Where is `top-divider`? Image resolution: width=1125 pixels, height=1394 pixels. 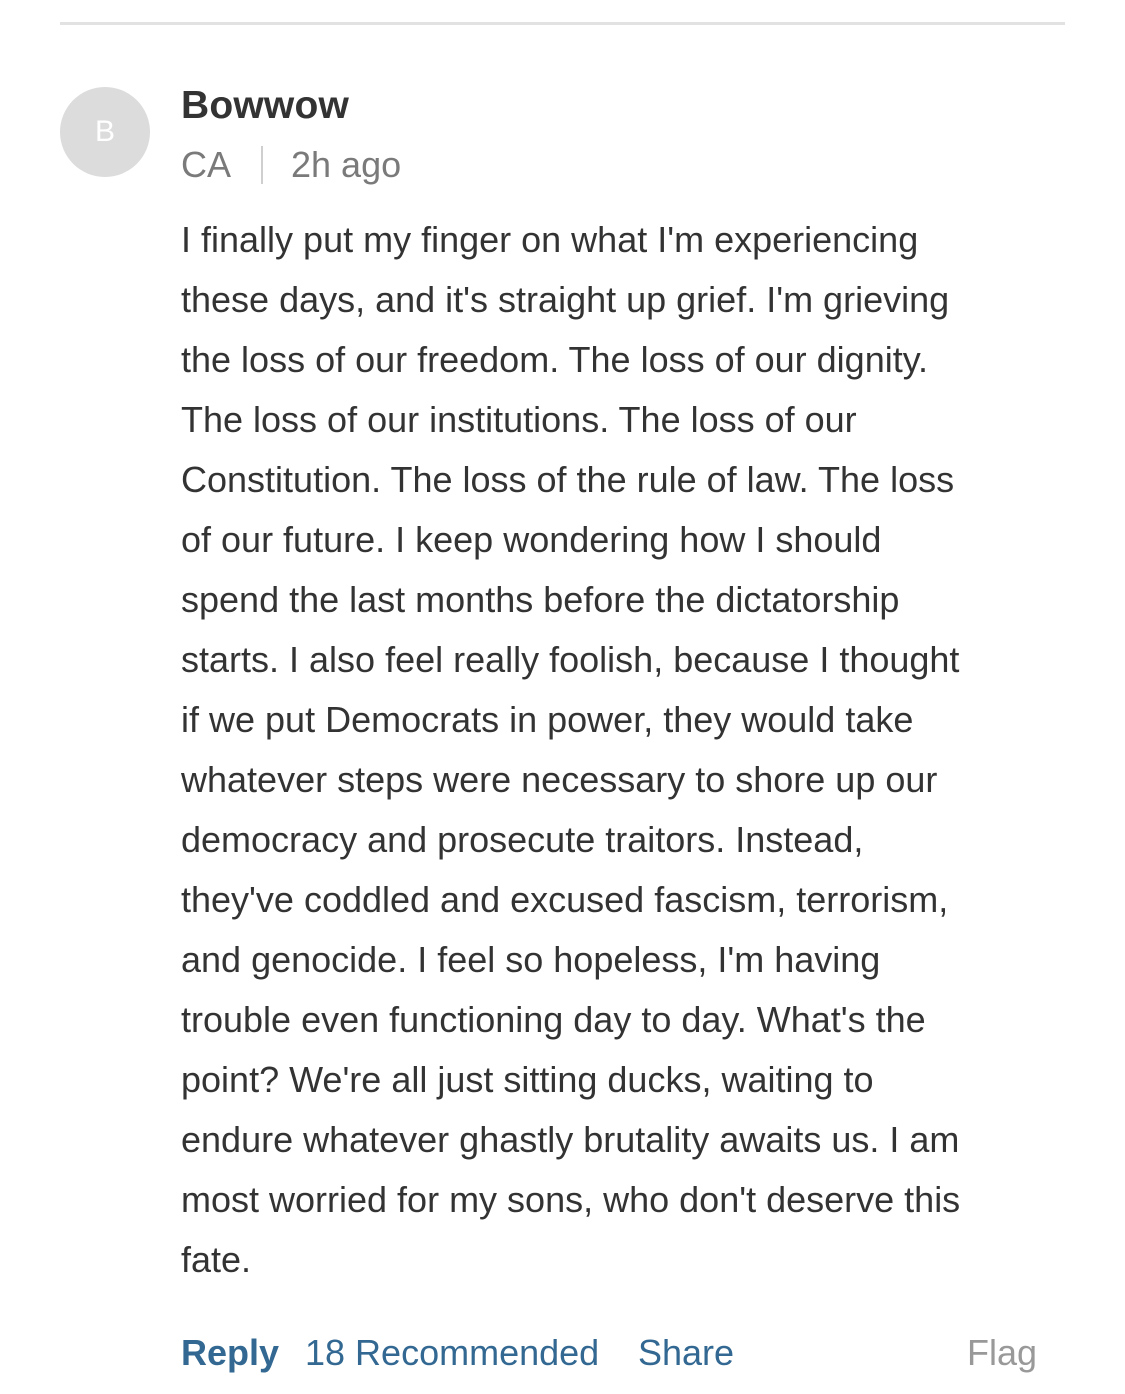
top-divider is located at coordinates (562, 23).